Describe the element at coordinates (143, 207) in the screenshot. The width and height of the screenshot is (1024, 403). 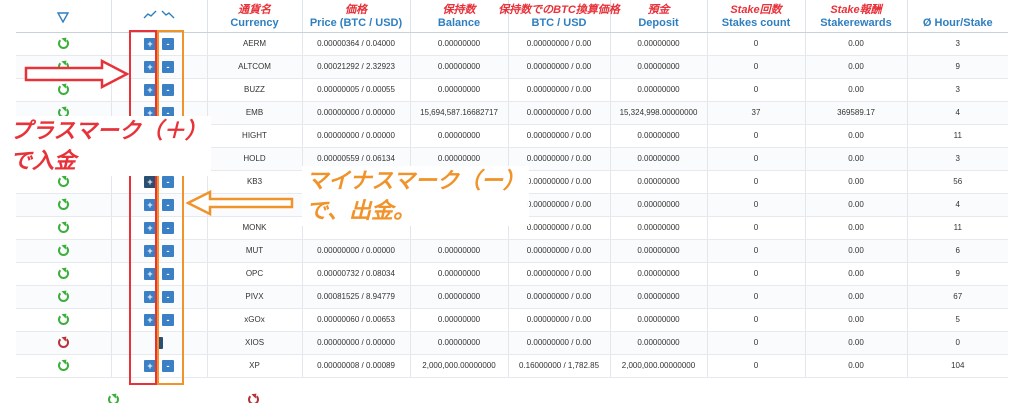
I see `plus-column-highlight` at that location.